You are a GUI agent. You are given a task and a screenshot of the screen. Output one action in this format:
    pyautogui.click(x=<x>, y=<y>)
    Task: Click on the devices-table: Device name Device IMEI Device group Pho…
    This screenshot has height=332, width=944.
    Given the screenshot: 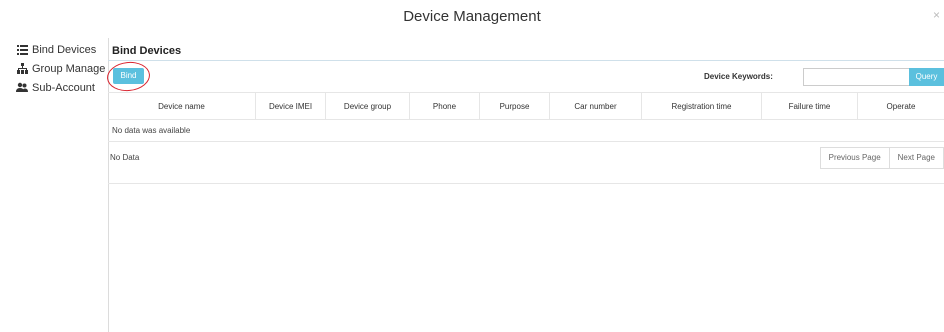 What is the action you would take?
    pyautogui.click(x=526, y=117)
    